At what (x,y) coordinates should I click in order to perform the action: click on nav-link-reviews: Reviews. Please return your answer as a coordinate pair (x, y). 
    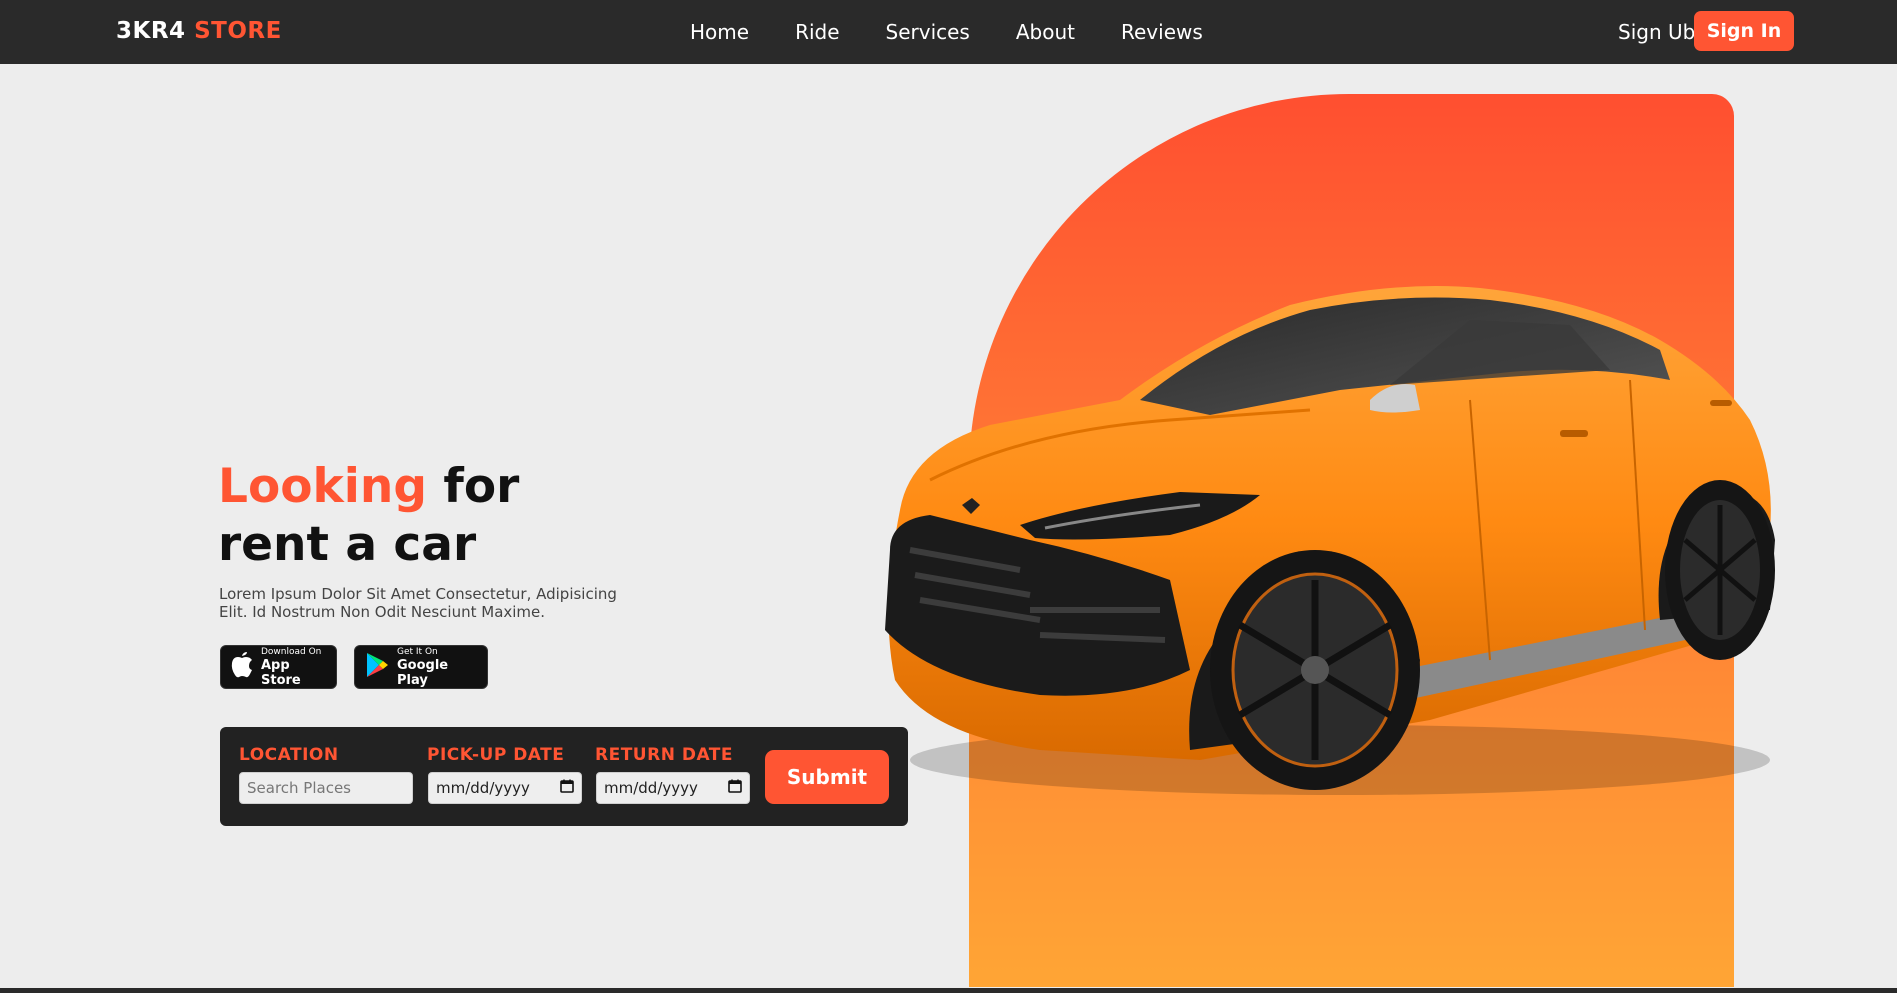
    Looking at the image, I should click on (1162, 32).